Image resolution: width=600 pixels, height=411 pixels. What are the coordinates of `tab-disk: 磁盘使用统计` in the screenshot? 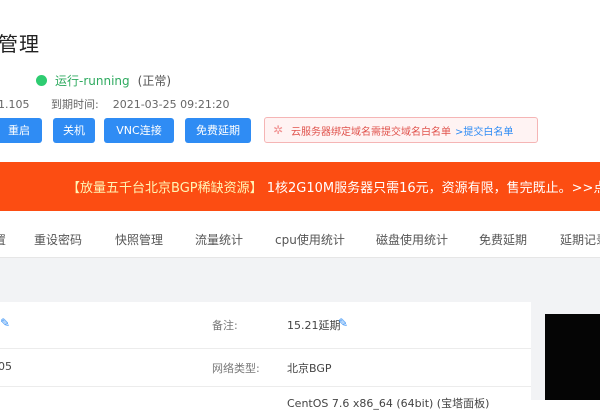 It's located at (412, 234).